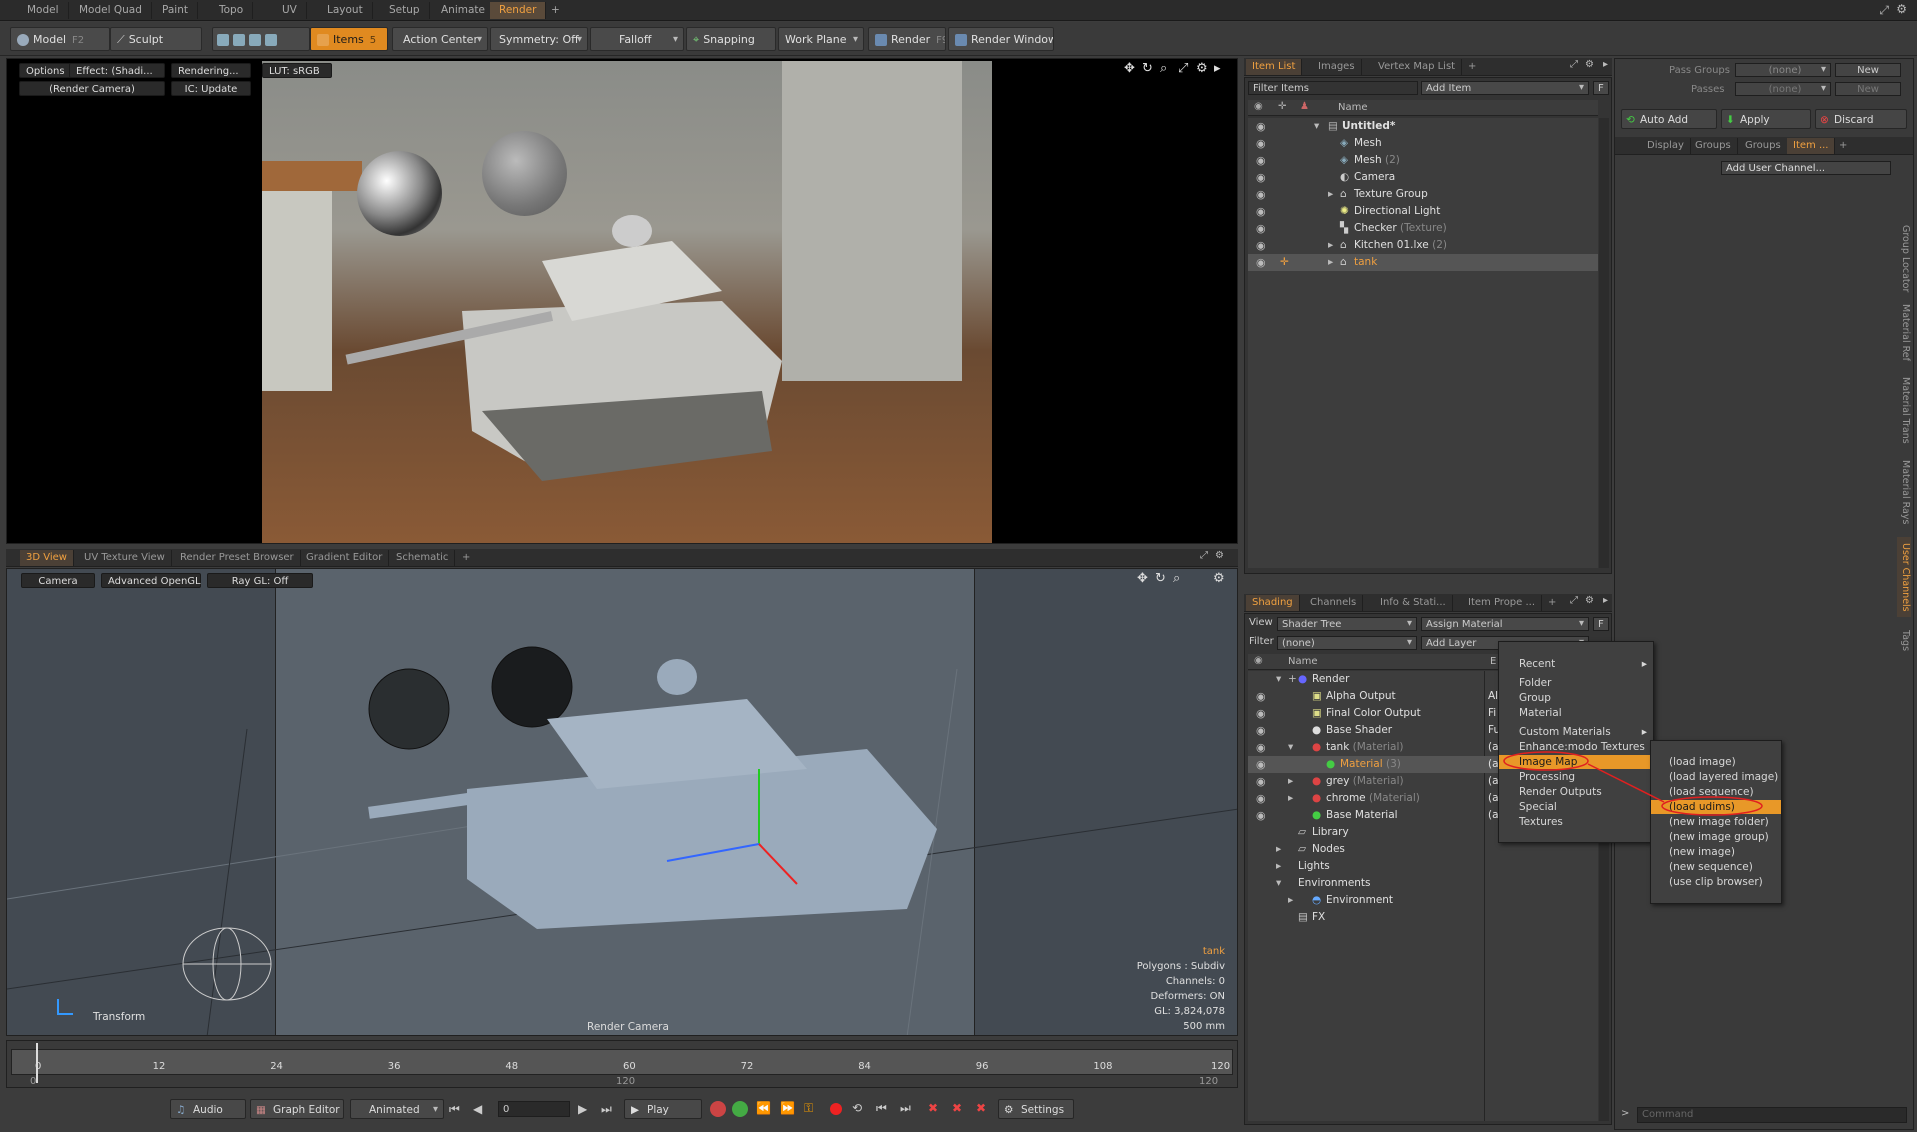 This screenshot has width=1917, height=1132. I want to click on list-item-texture-group: ◉ ▸ ⌂ Texture Group, so click(1423, 194).